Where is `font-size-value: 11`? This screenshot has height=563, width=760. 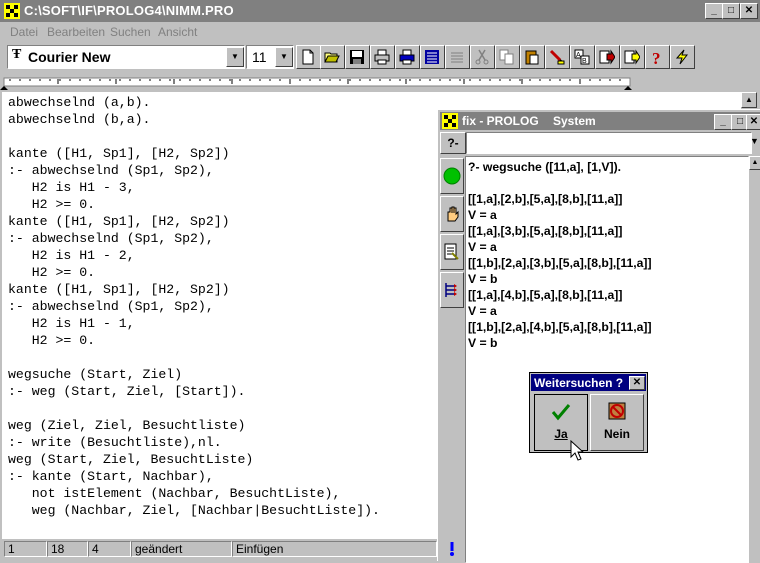
font-size-value: 11 is located at coordinates (259, 57).